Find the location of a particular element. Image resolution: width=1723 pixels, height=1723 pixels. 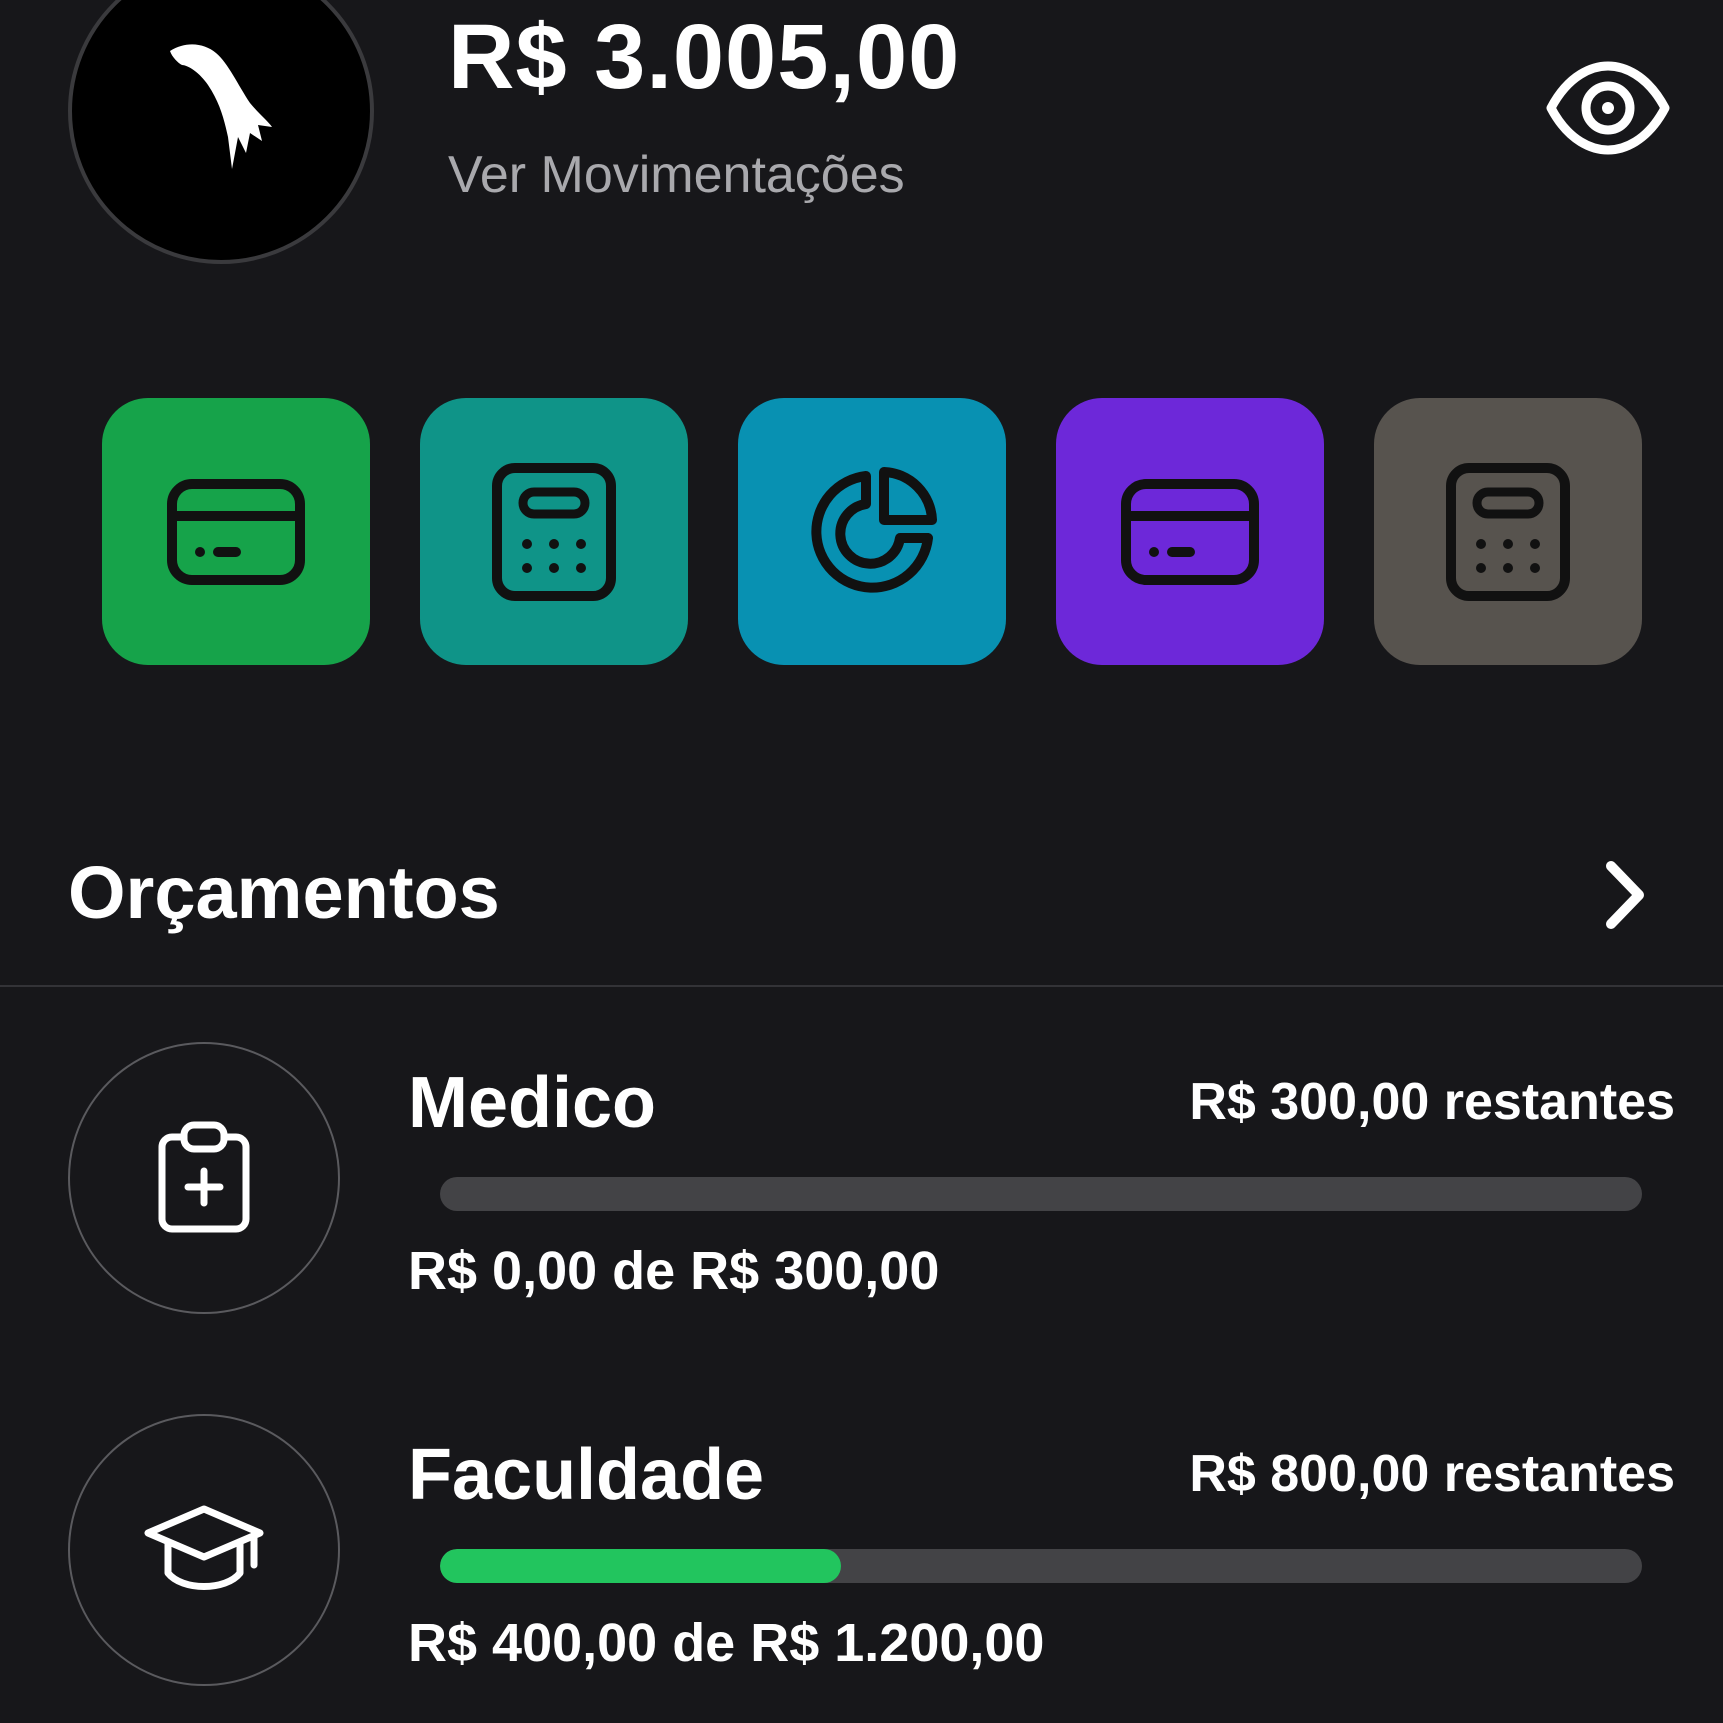

budgets-section-title: Orçamentos is located at coordinates (284, 892).